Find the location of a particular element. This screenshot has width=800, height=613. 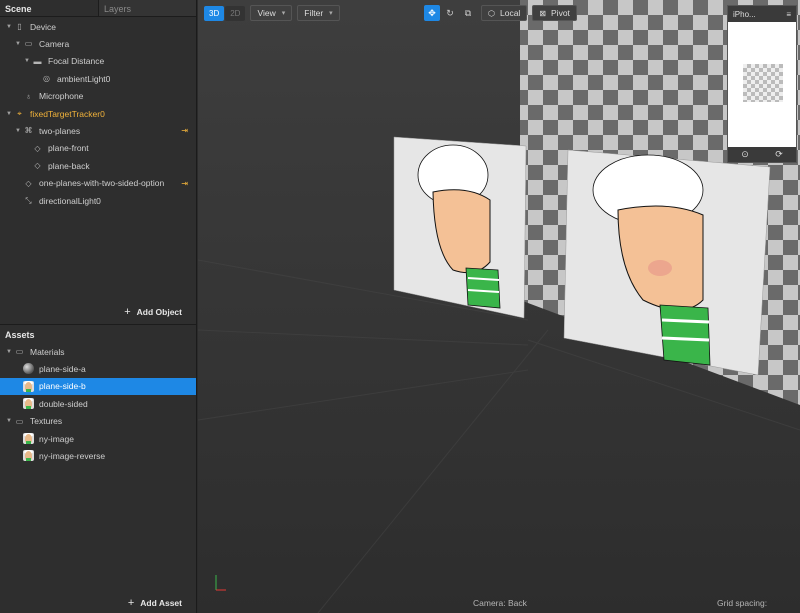

scene_tree-item-label: Focal Distance is located at coordinates (76, 61).